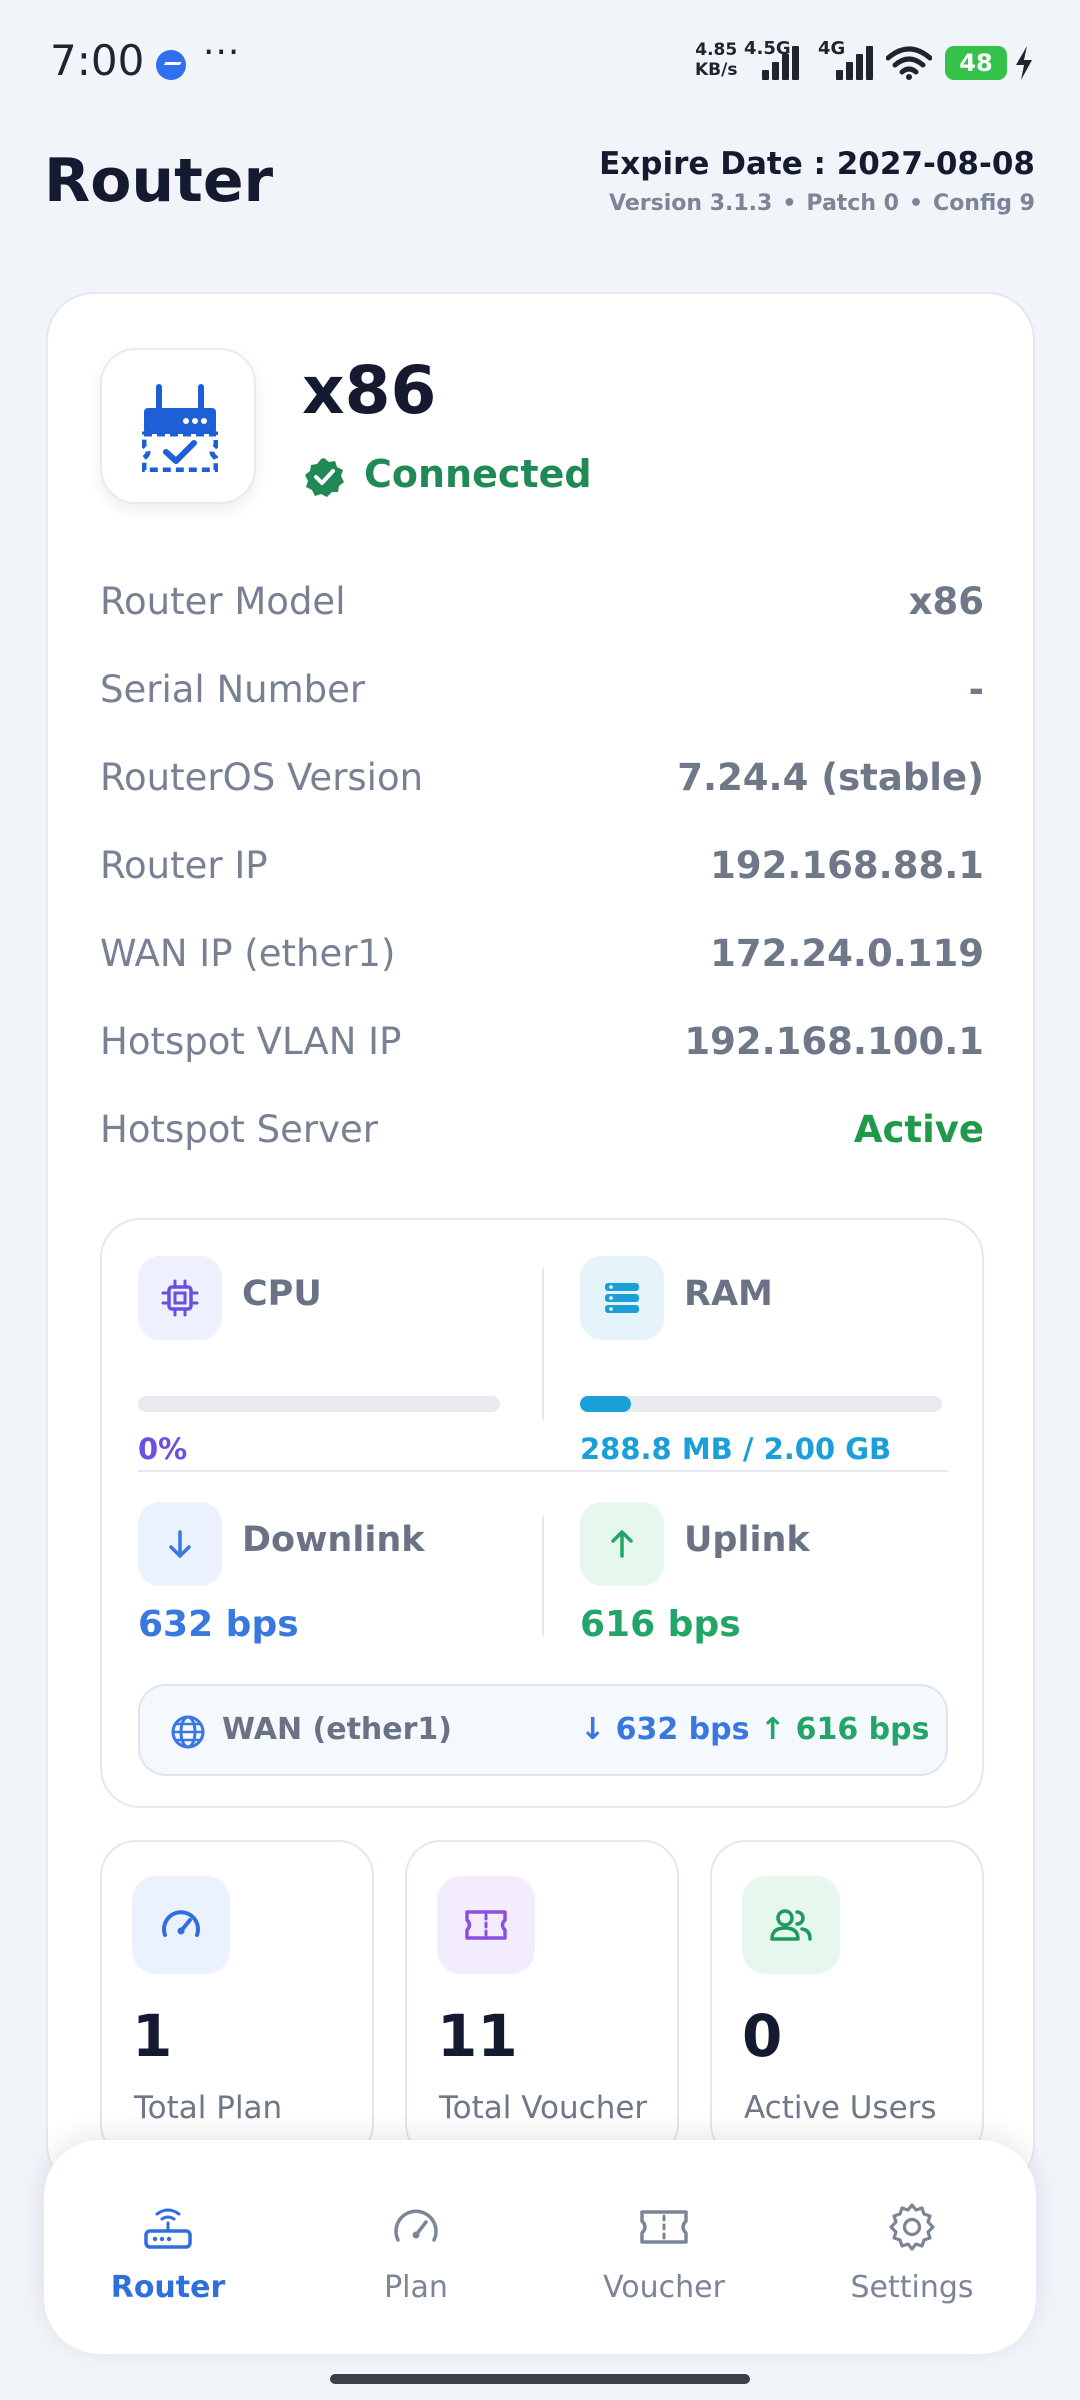 This screenshot has height=2400, width=1080. Describe the element at coordinates (208, 2108) in the screenshot. I see `summary-label: Total Plan` at that location.